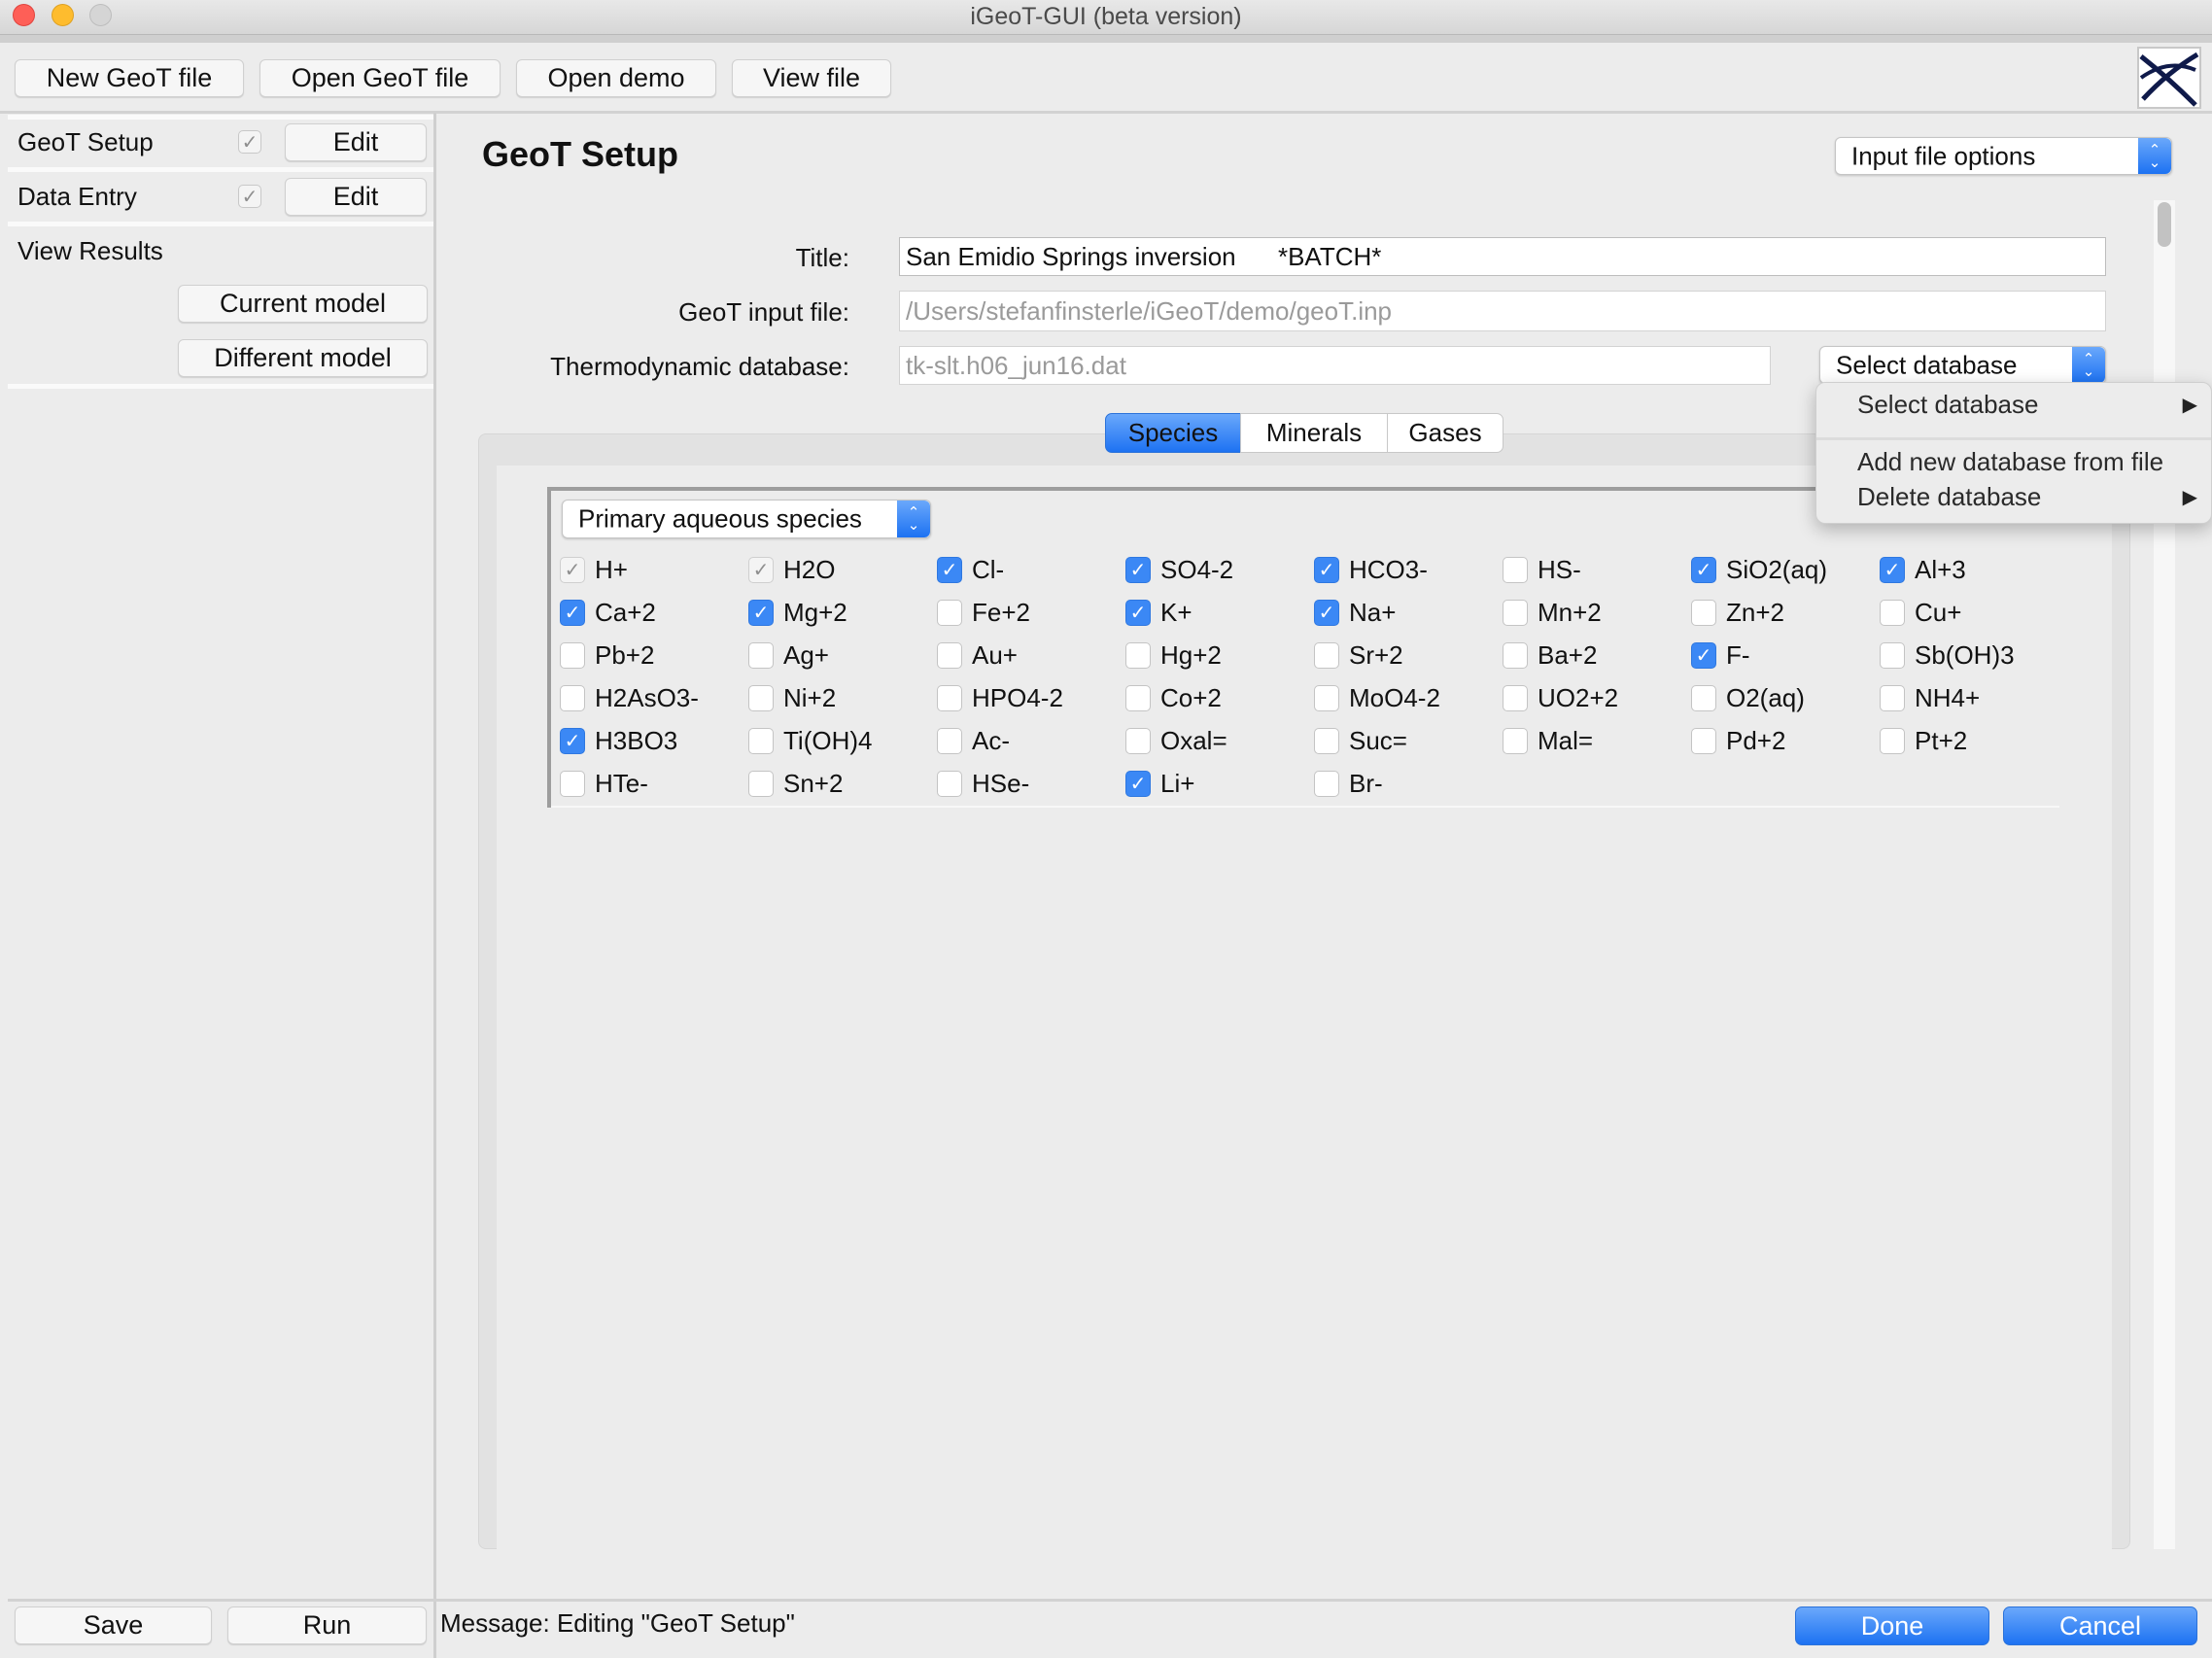 Image resolution: width=2212 pixels, height=1658 pixels. Describe the element at coordinates (1173, 433) in the screenshot. I see `tab-species: Species` at that location.